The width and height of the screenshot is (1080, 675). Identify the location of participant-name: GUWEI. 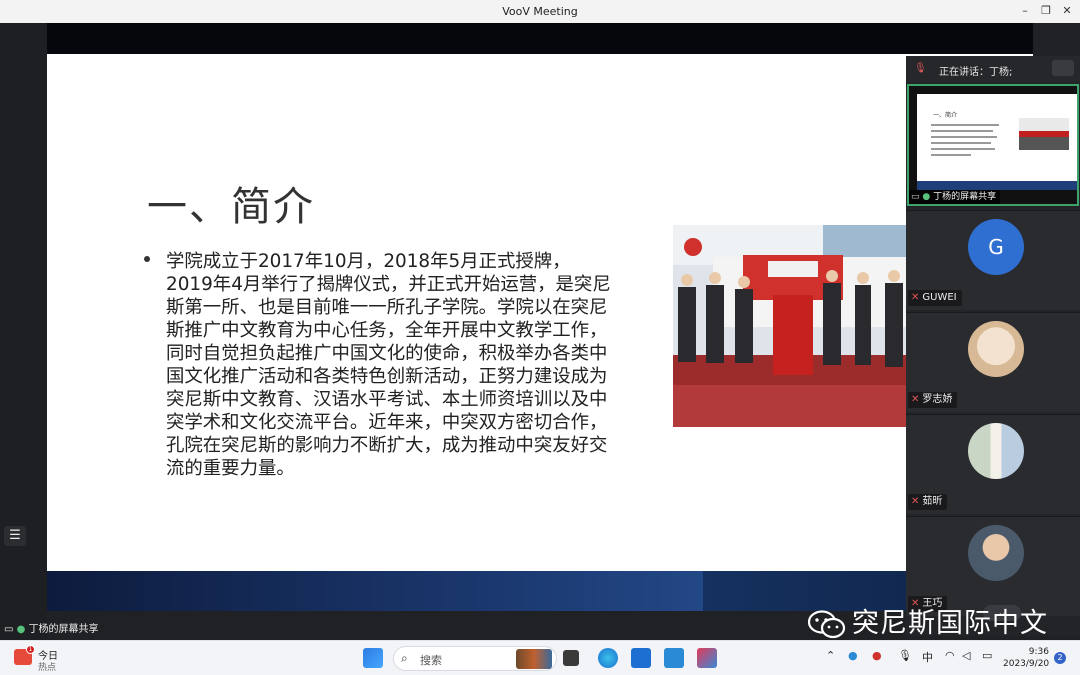
(939, 297).